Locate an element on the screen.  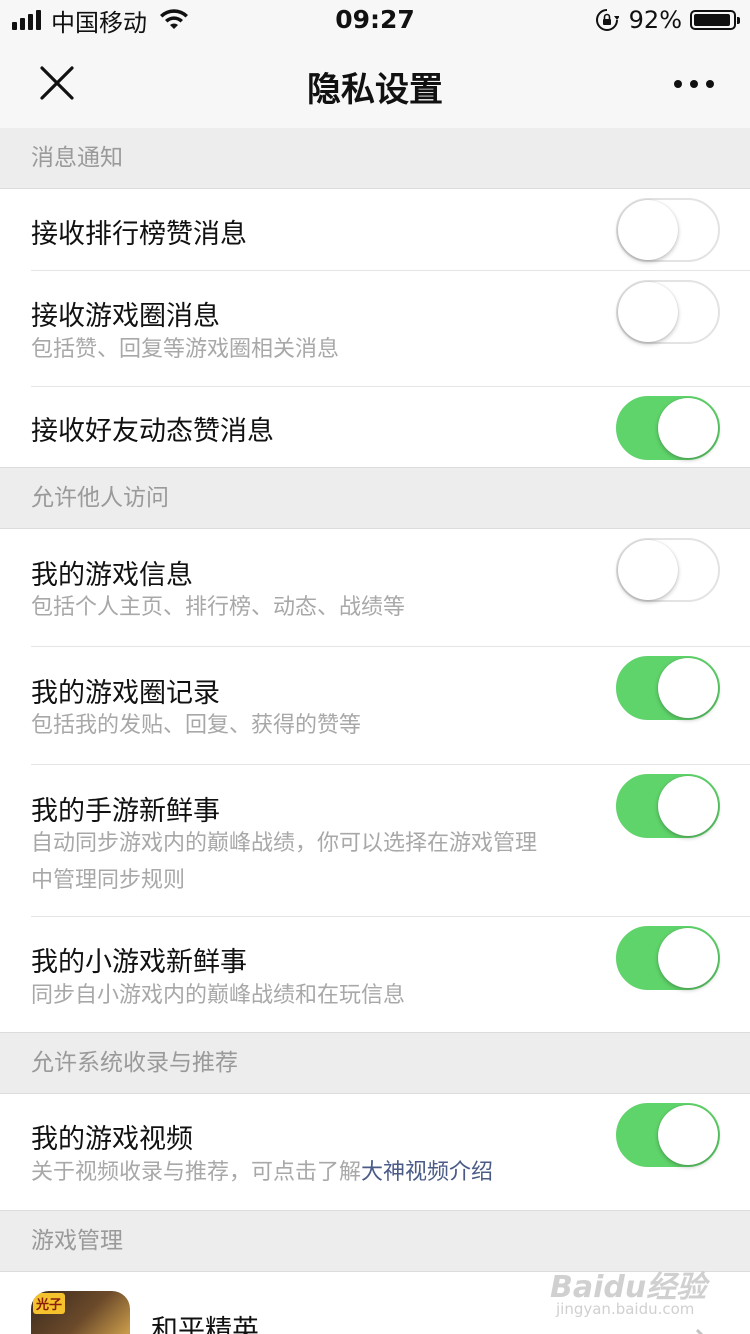
nav-bar: 隐私设置 is located at coordinates (375, 84).